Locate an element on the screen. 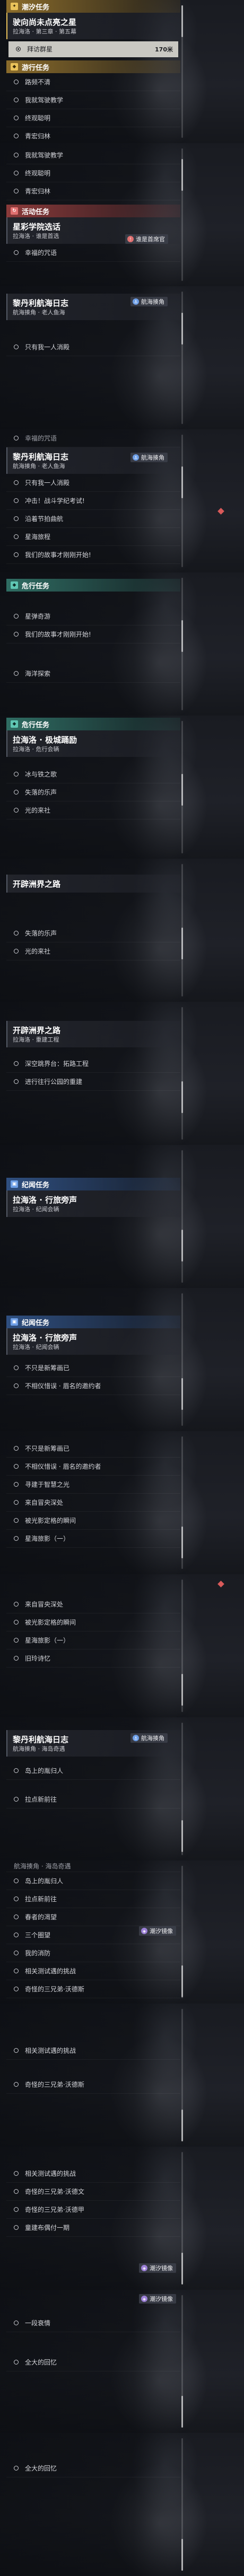 The image size is (244, 2576). objective-row: 寻建于智慧之光 is located at coordinates (93, 1485).